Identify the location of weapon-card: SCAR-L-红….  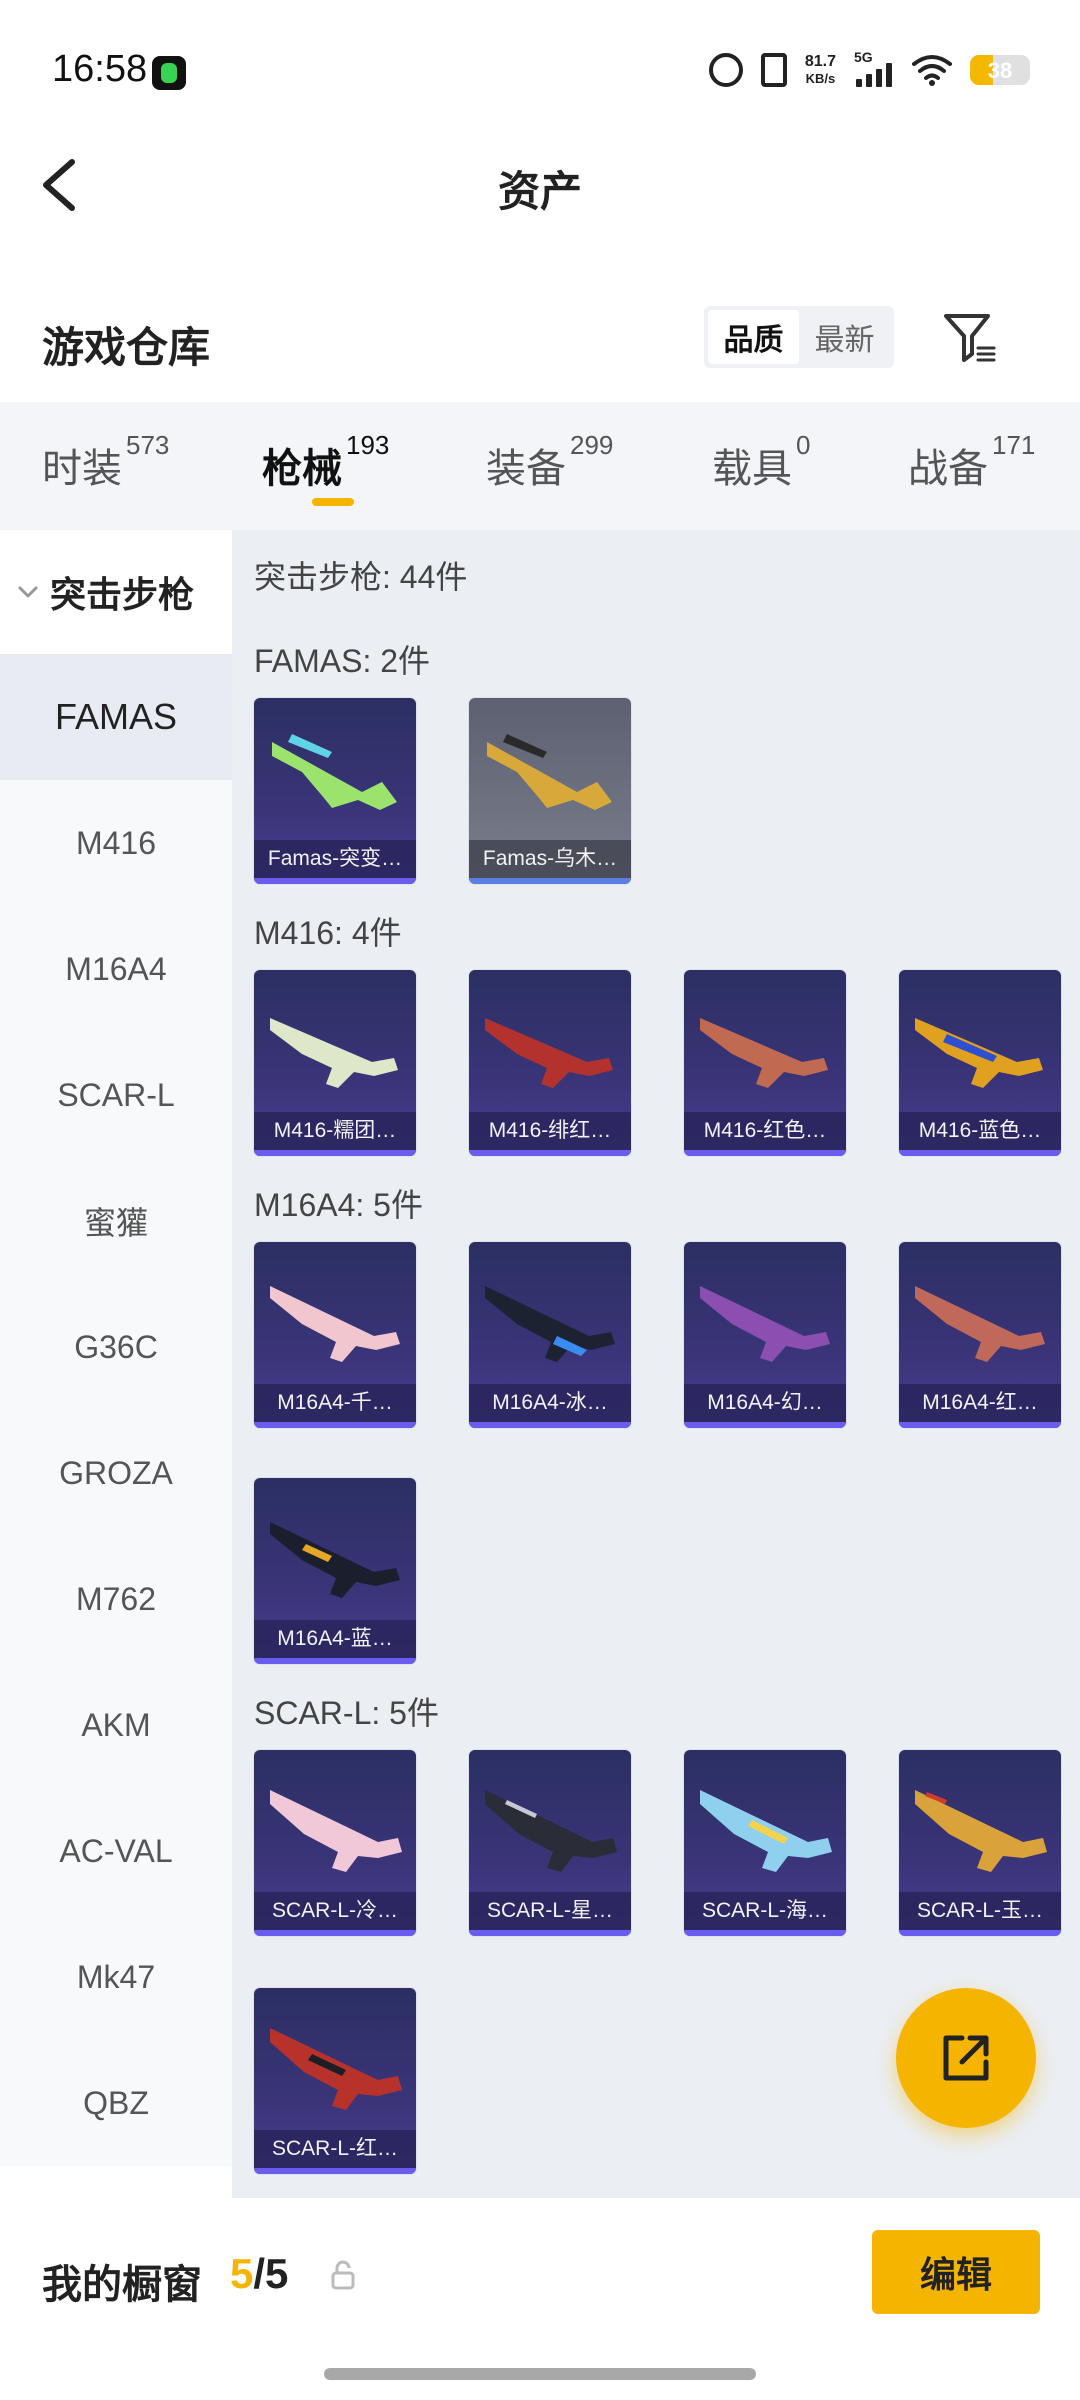
(335, 2081).